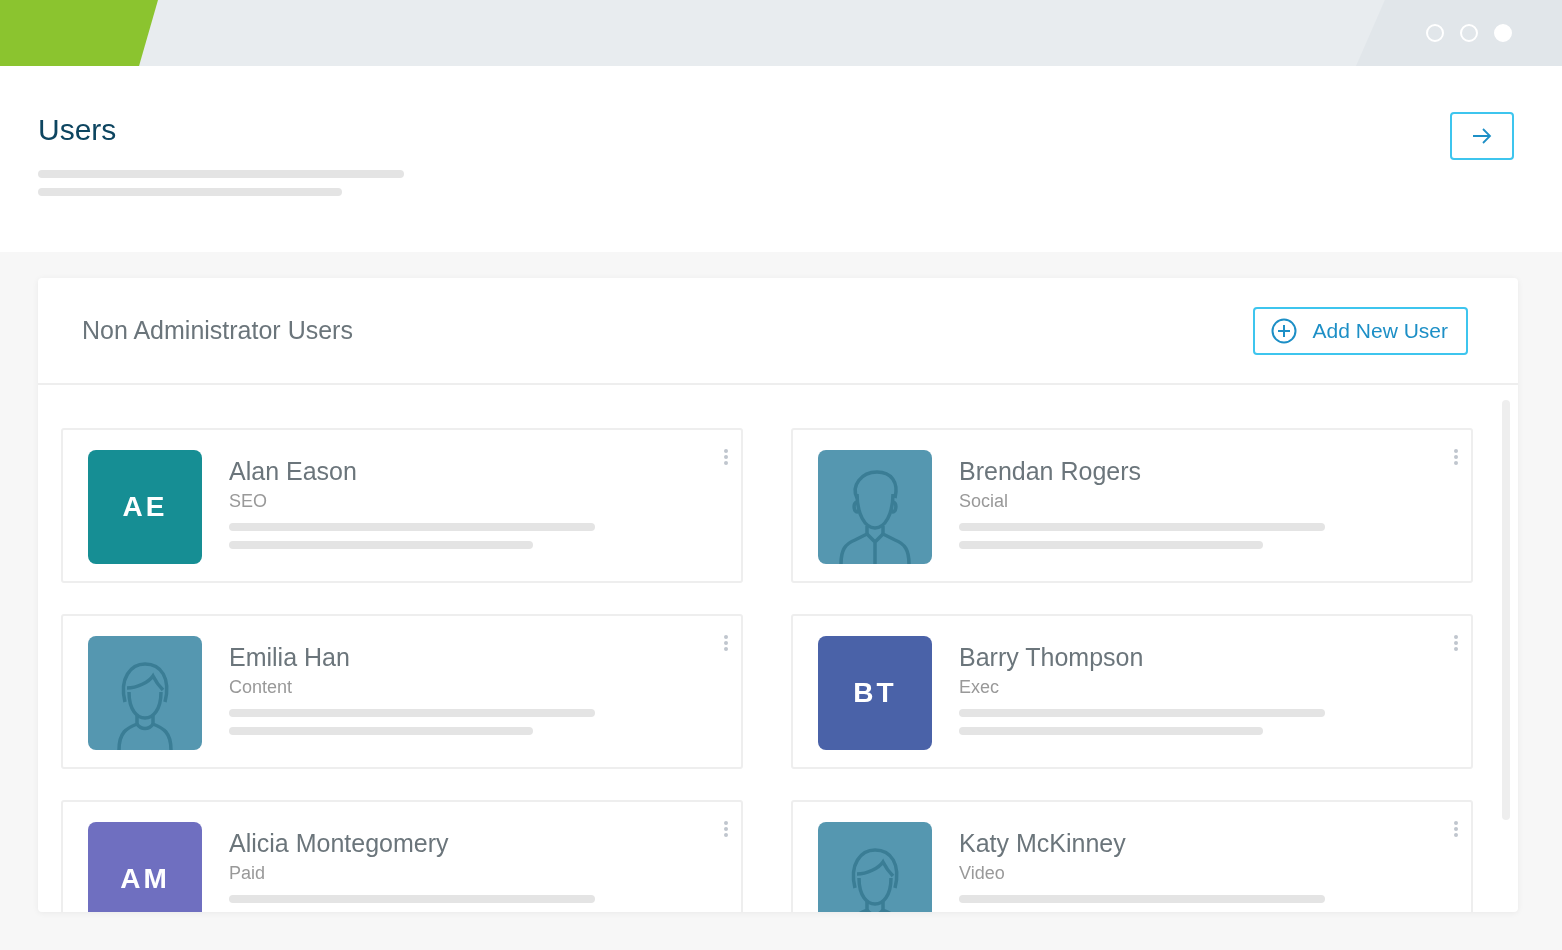 This screenshot has height=950, width=1562. I want to click on user-card: AM Alicia Montegomery Paid, so click(402, 856).